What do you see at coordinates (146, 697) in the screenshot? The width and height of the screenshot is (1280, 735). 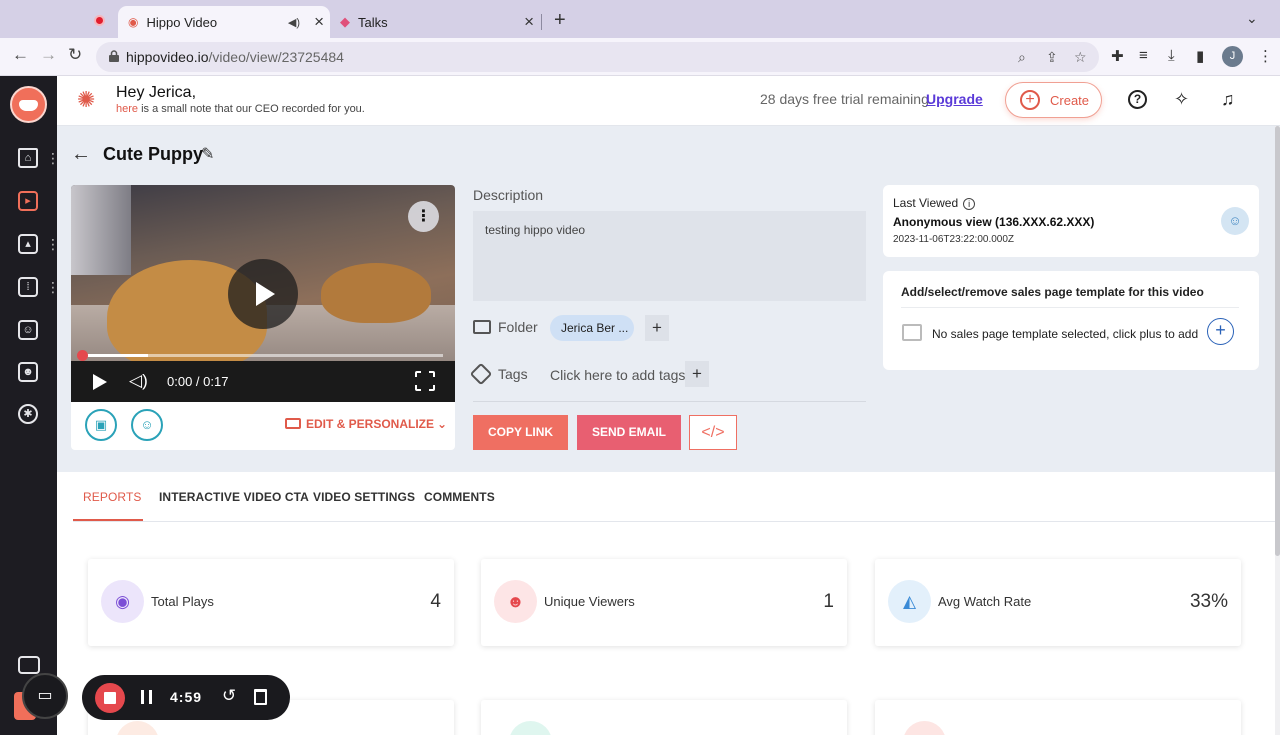 I see `pause-icon` at bounding box center [146, 697].